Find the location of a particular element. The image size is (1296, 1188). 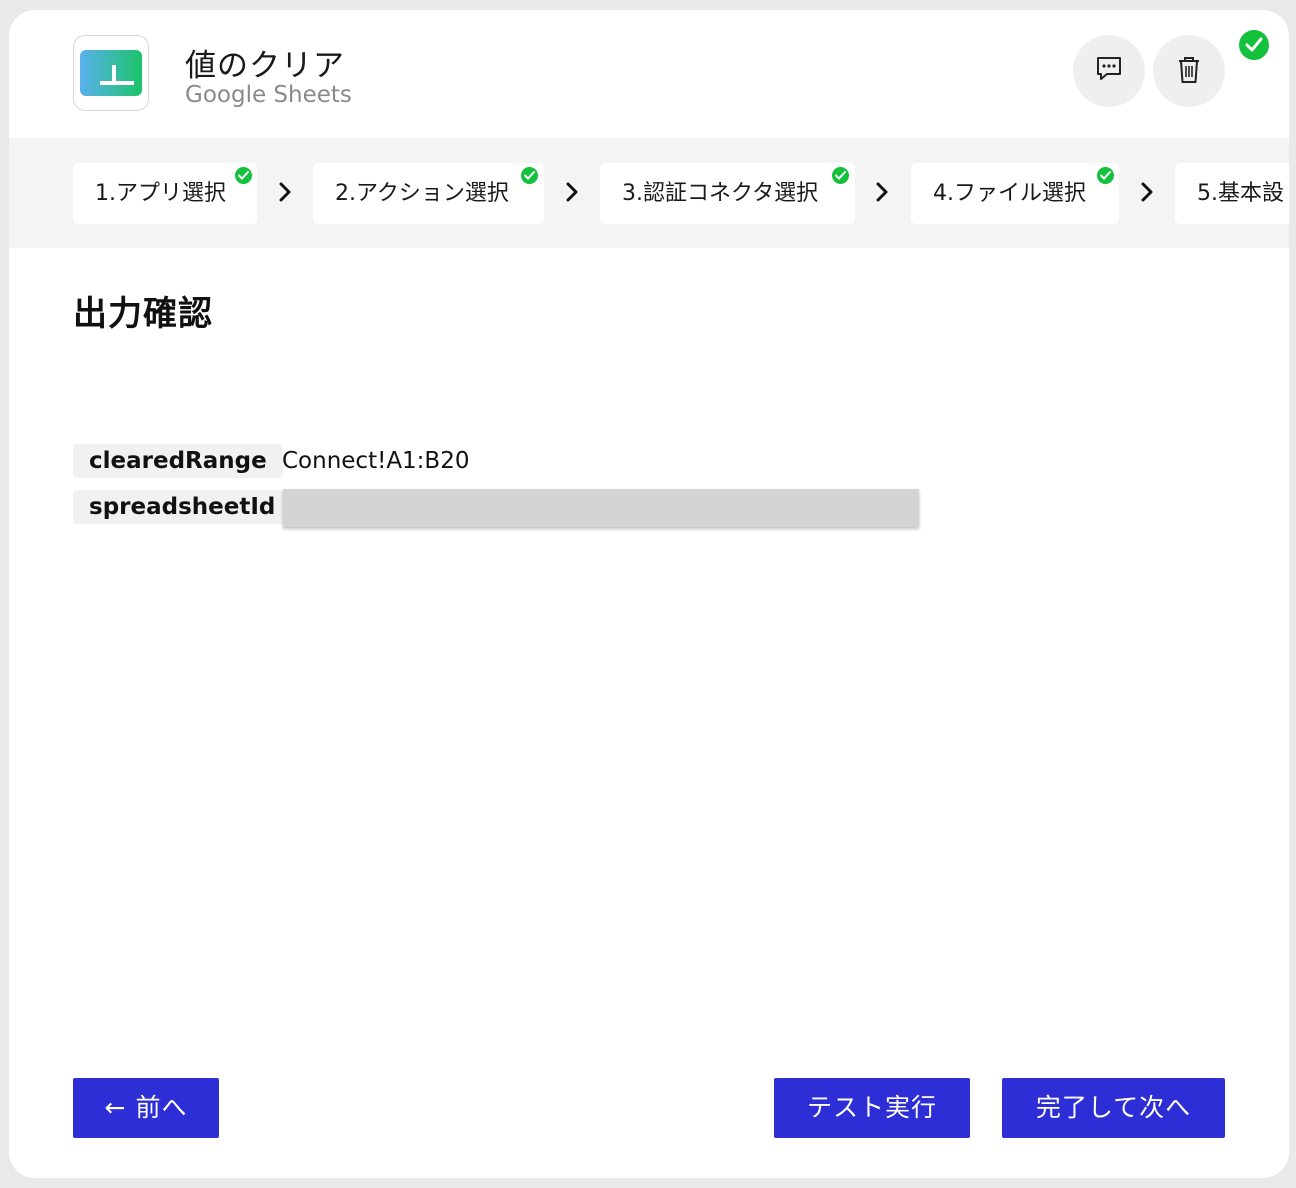

page-title: 値のクリア is located at coordinates (265, 66).